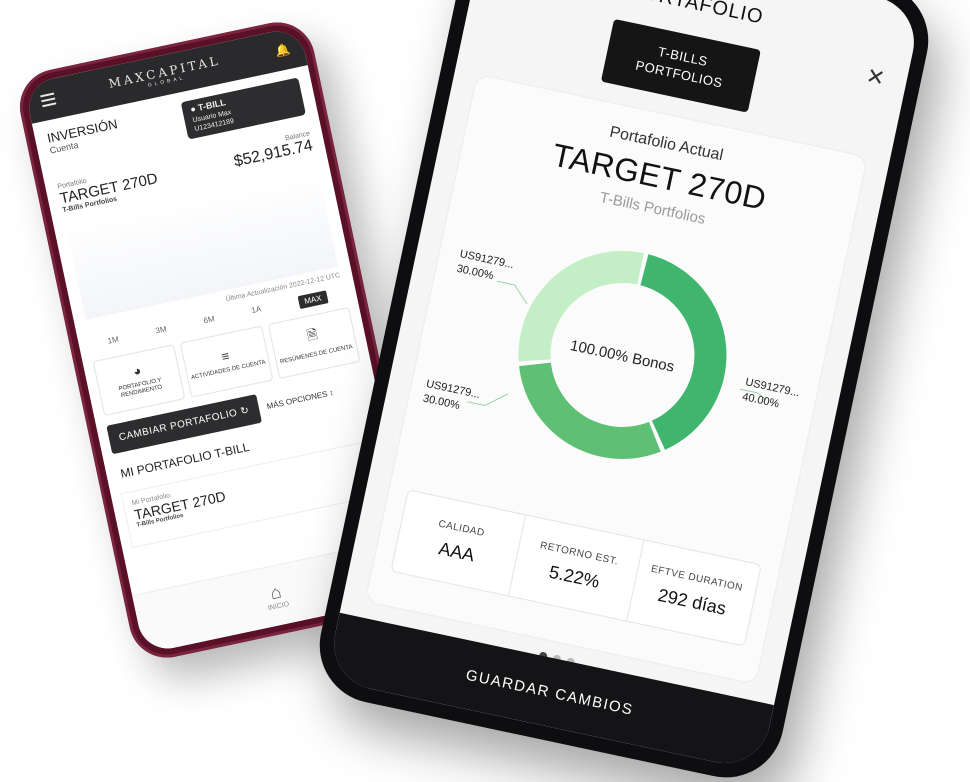  I want to click on metric-duration-value: 292 días, so click(692, 601).